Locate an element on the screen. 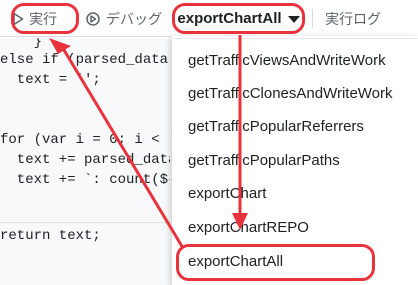  function-select: exportChartAll is located at coordinates (238, 18).